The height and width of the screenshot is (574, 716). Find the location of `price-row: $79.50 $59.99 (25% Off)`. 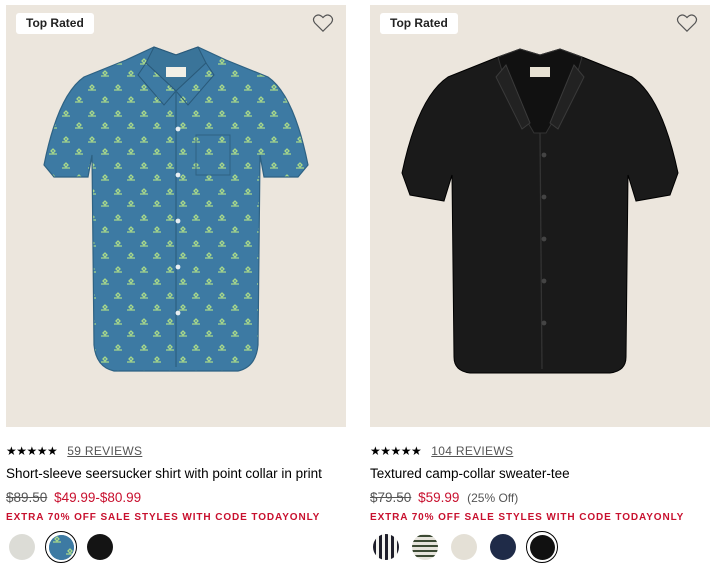

price-row: $79.50 $59.99 (25% Off) is located at coordinates (444, 497).